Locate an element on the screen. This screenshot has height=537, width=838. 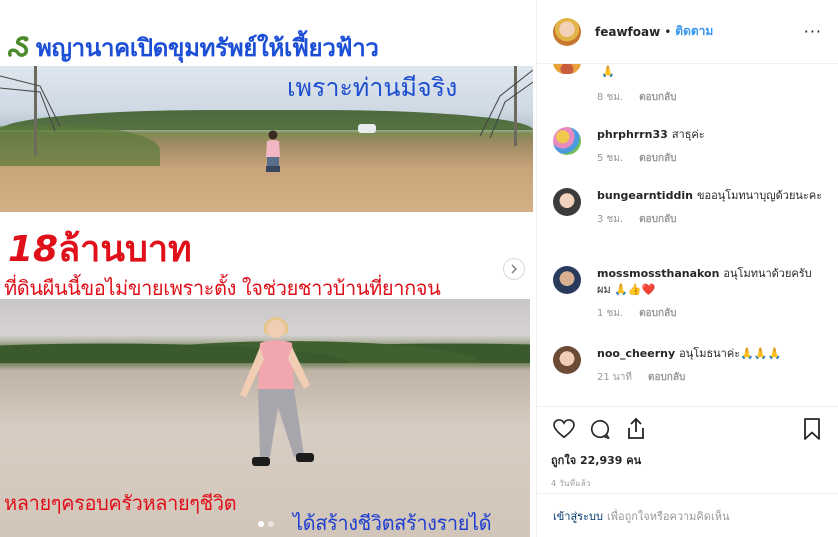
comment-username: bungearntiddin is located at coordinates (645, 195).